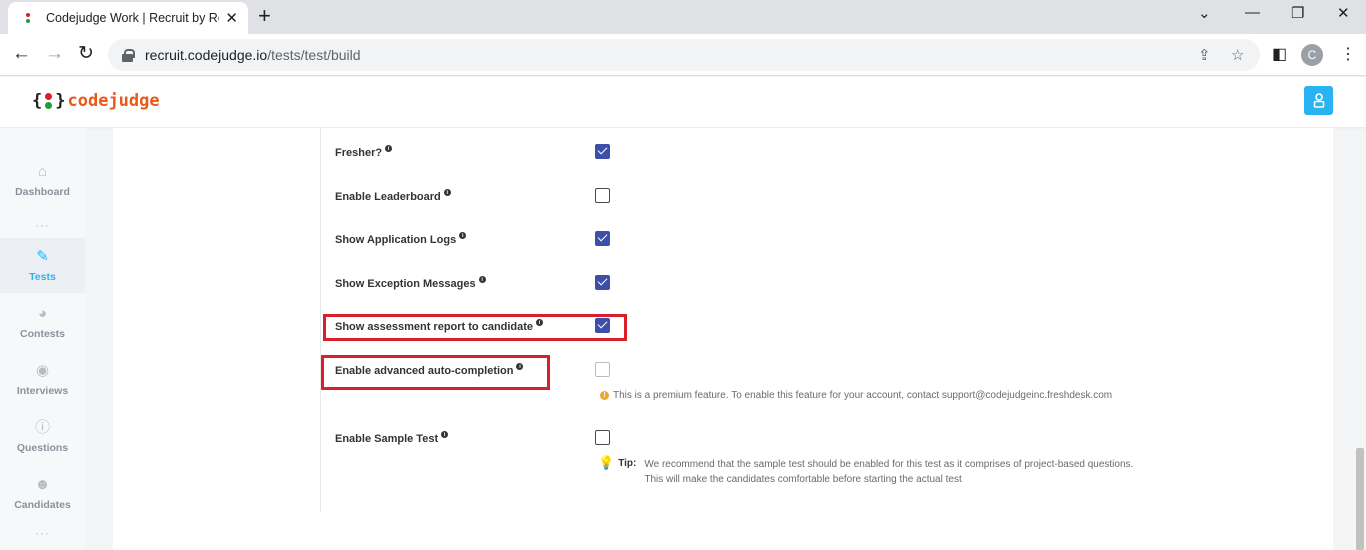 Image resolution: width=1366 pixels, height=550 pixels. Describe the element at coordinates (128, 55) in the screenshot. I see `lock-icon` at that location.